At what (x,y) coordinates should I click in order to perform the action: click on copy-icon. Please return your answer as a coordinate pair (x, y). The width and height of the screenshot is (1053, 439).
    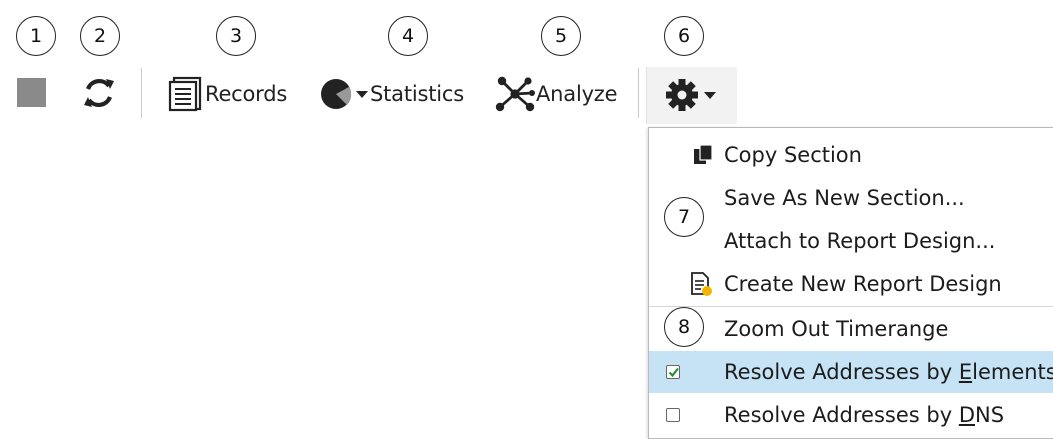
    Looking at the image, I should click on (703, 154).